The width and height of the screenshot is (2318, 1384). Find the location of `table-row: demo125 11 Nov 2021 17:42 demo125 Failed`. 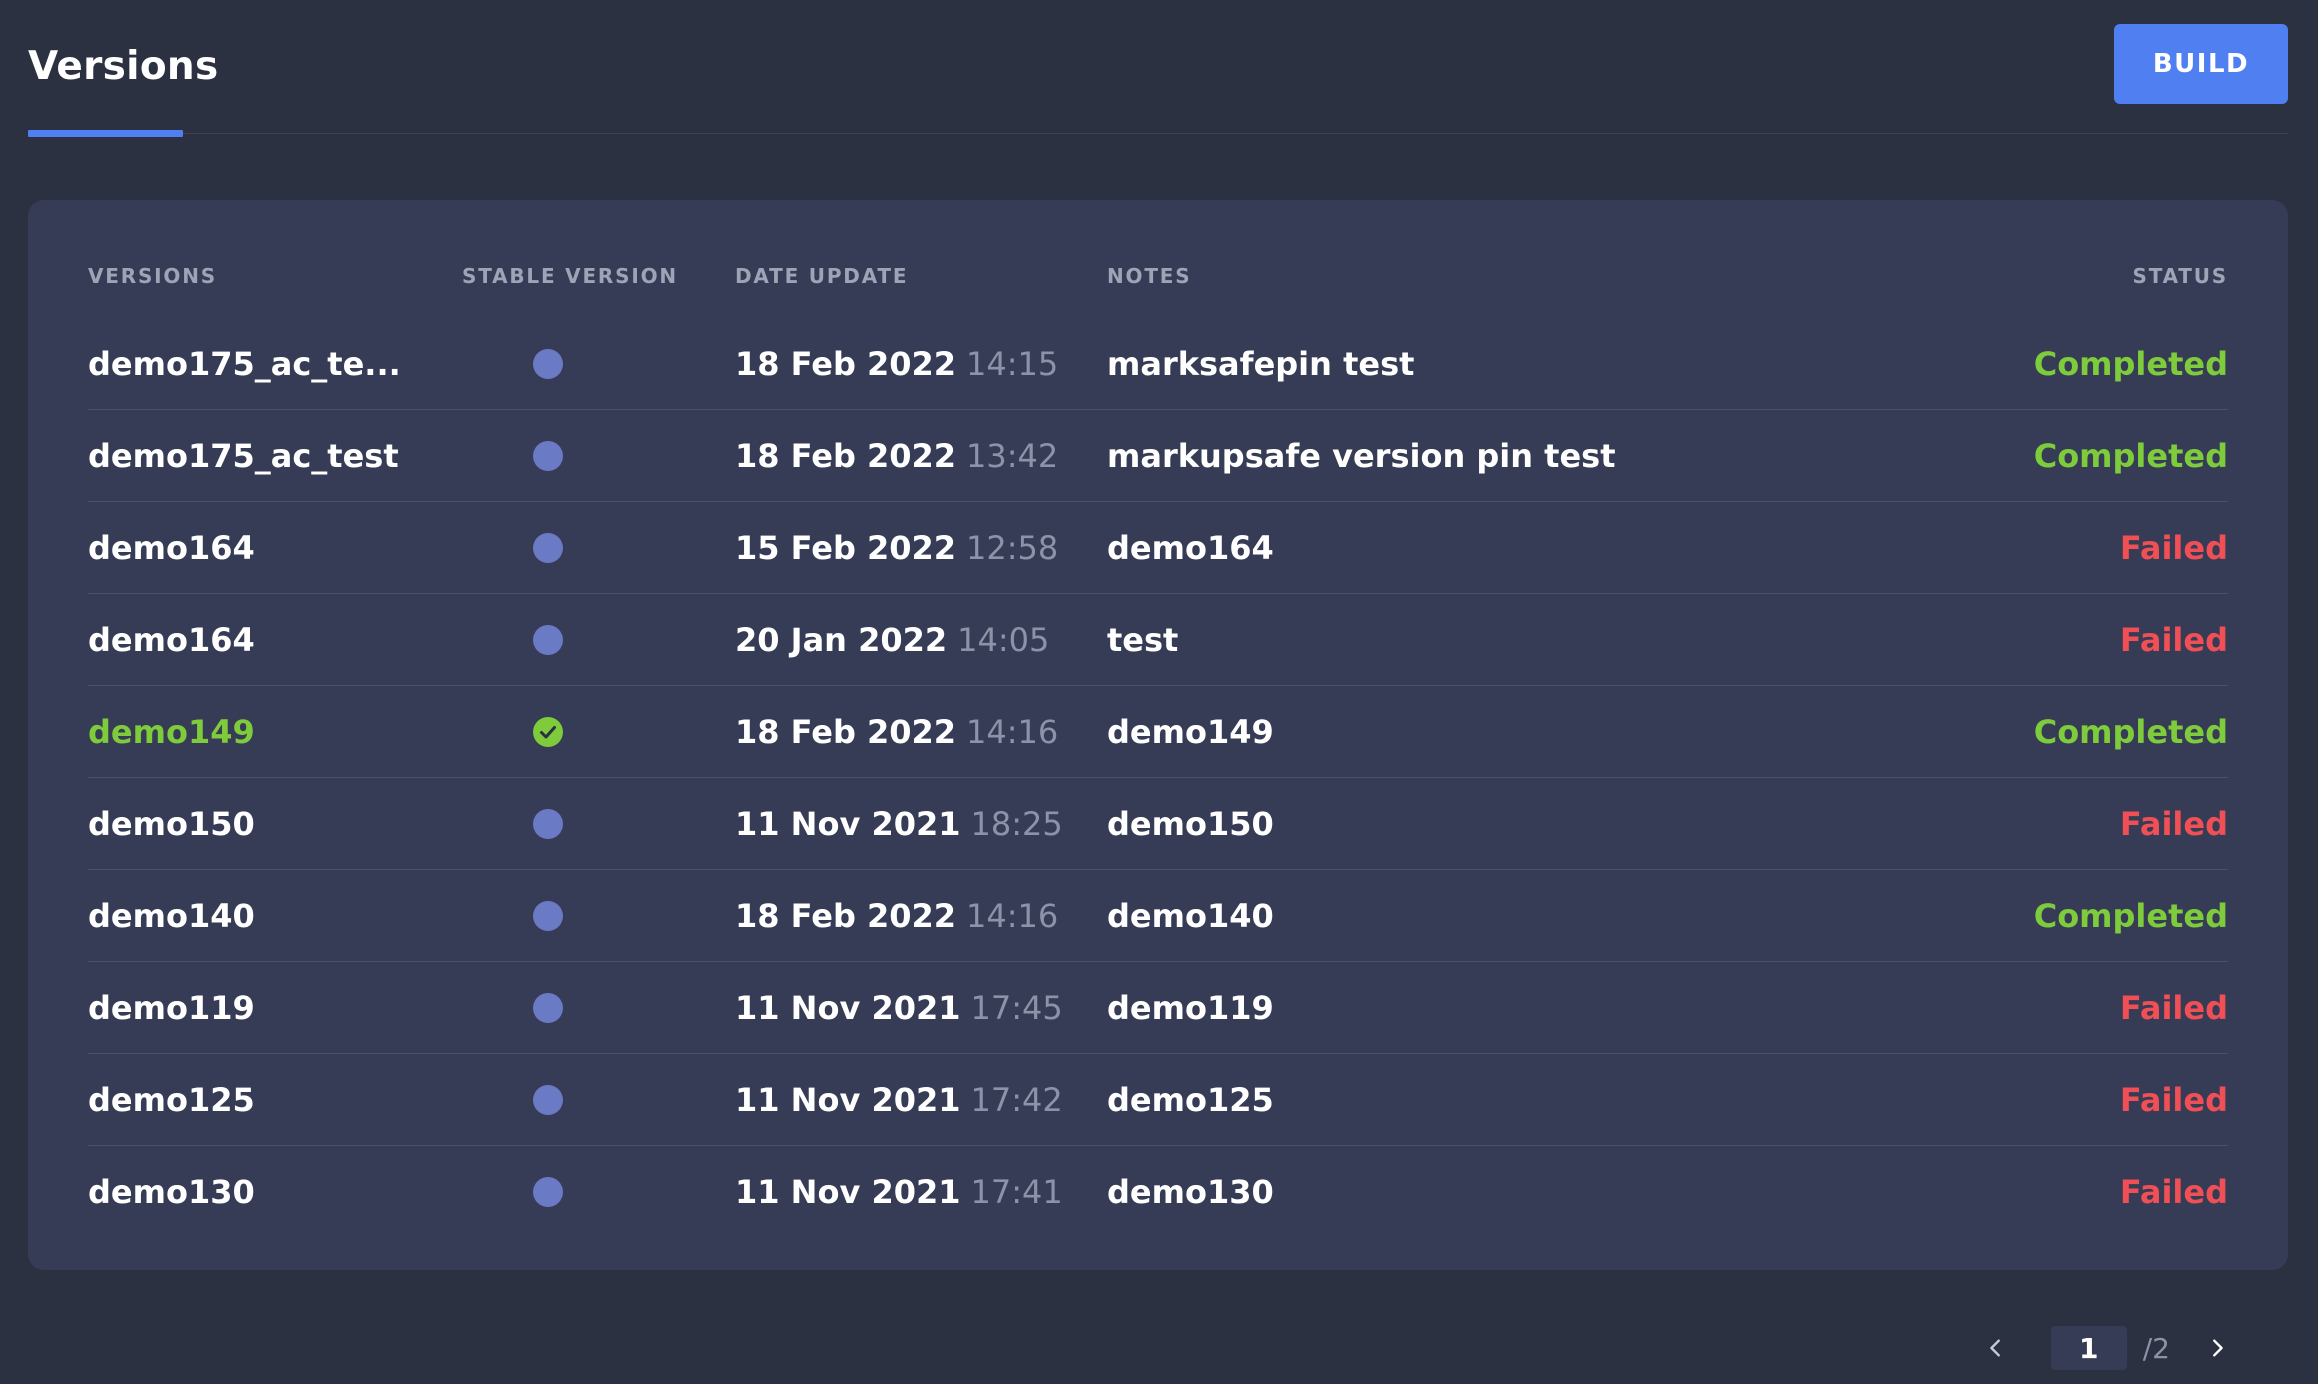

table-row: demo125 11 Nov 2021 17:42 demo125 Failed is located at coordinates (1158, 1100).